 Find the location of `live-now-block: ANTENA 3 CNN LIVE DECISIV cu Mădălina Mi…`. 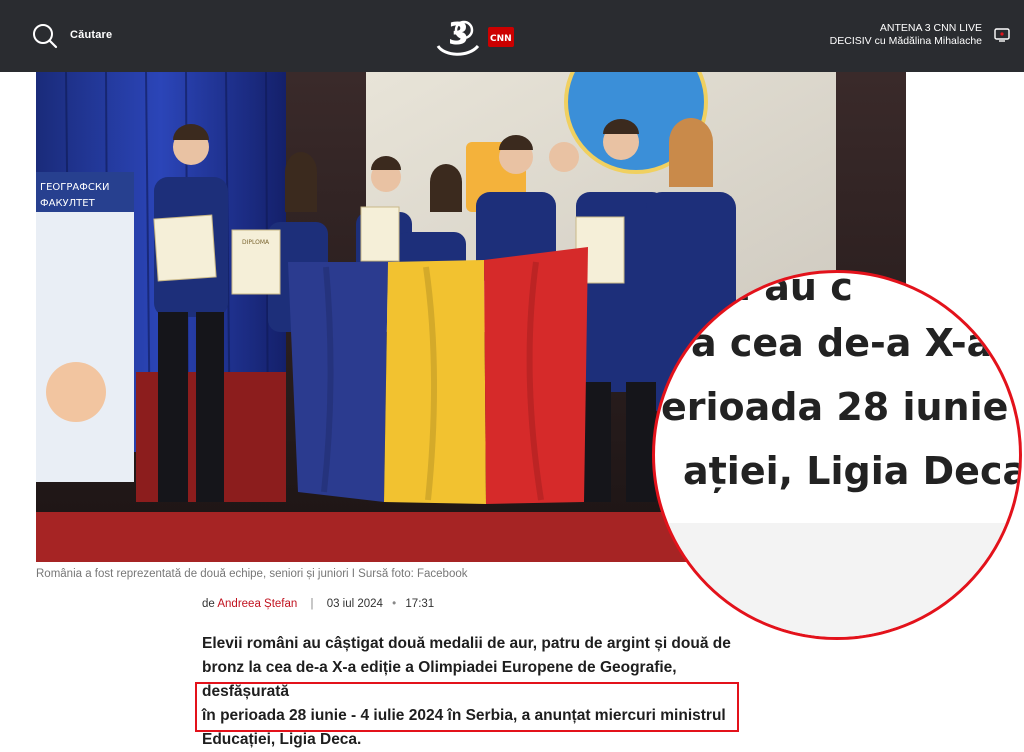

live-now-block: ANTENA 3 CNN LIVE DECISIV cu Mădălina Mi… is located at coordinates (906, 35).